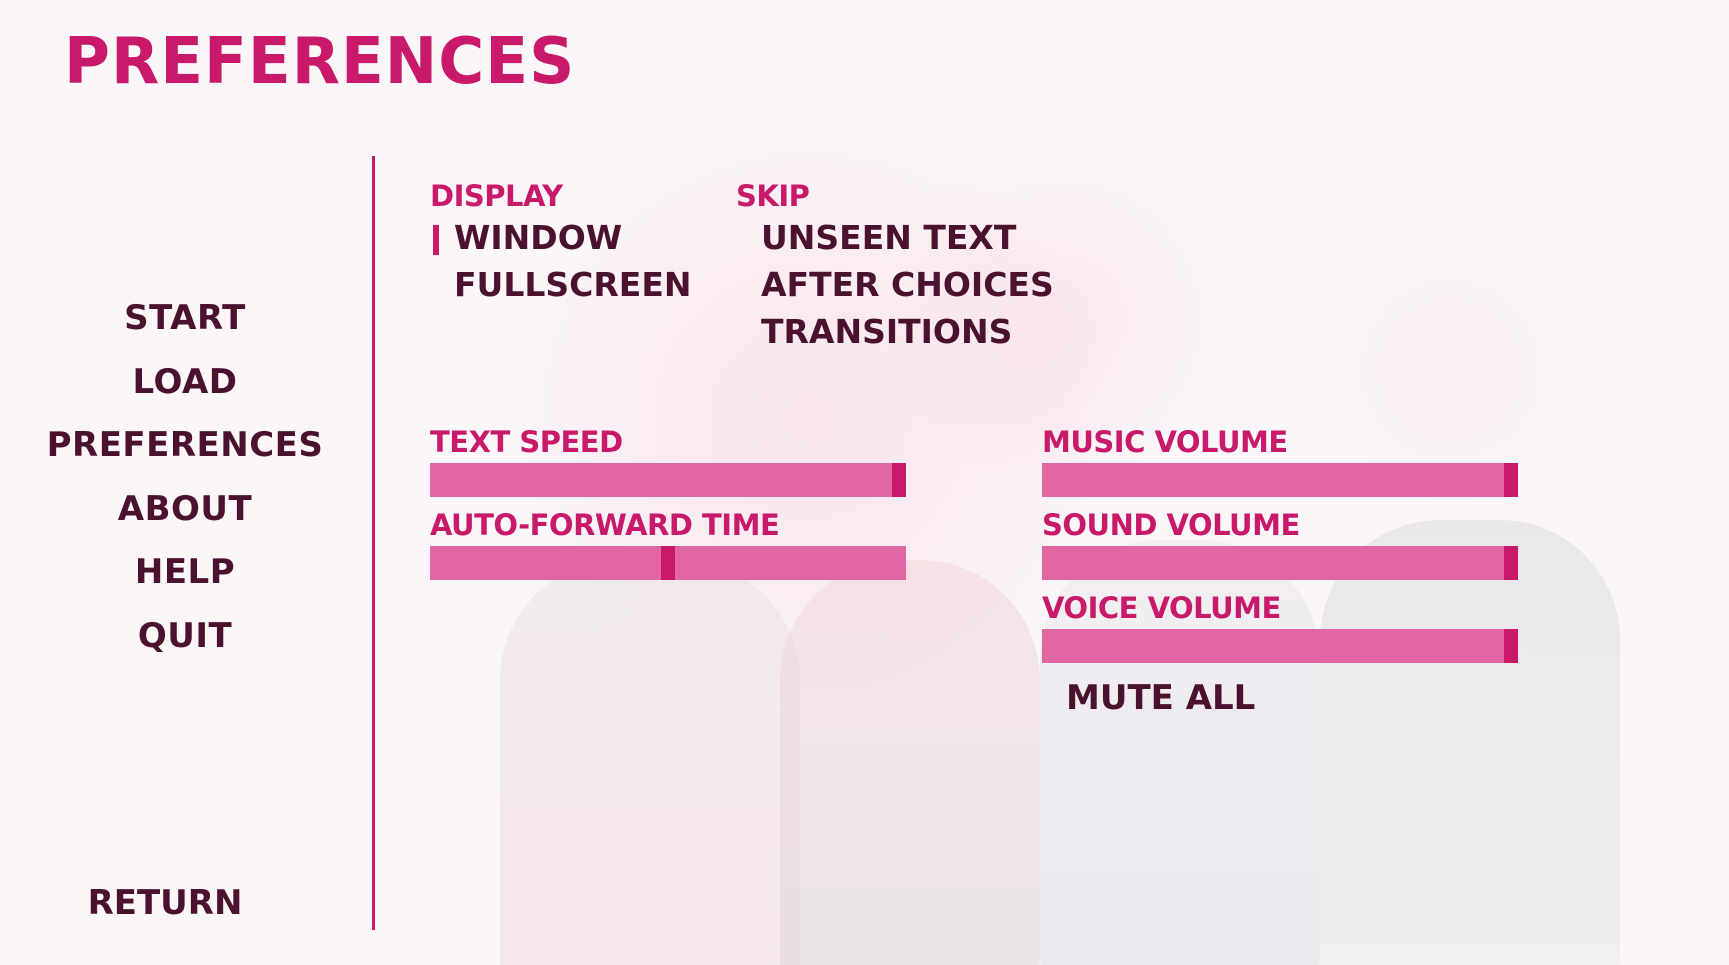 The image size is (1729, 965). Describe the element at coordinates (1510, 646) in the screenshot. I see `voice-volume-slider-thumb` at that location.